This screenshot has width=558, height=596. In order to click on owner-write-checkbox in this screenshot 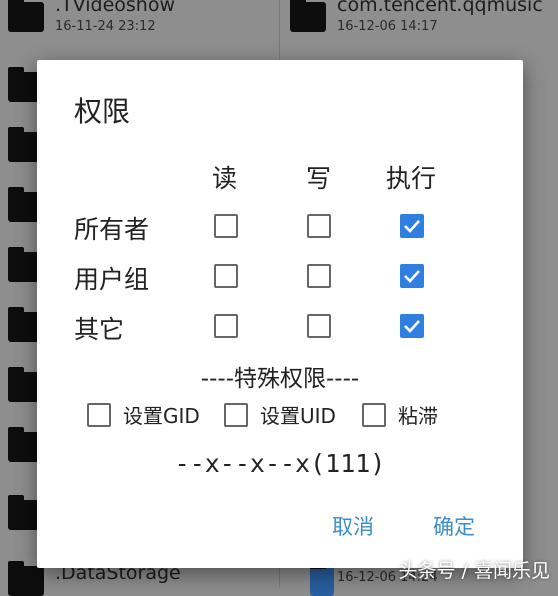, I will do `click(319, 226)`.